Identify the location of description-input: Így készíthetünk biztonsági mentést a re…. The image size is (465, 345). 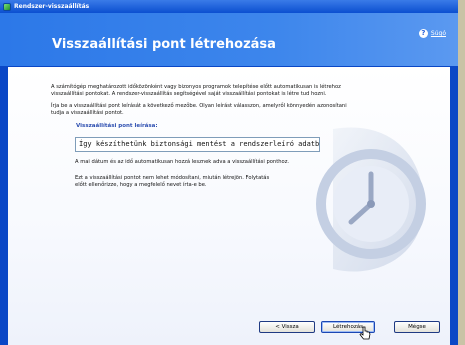
(197, 144).